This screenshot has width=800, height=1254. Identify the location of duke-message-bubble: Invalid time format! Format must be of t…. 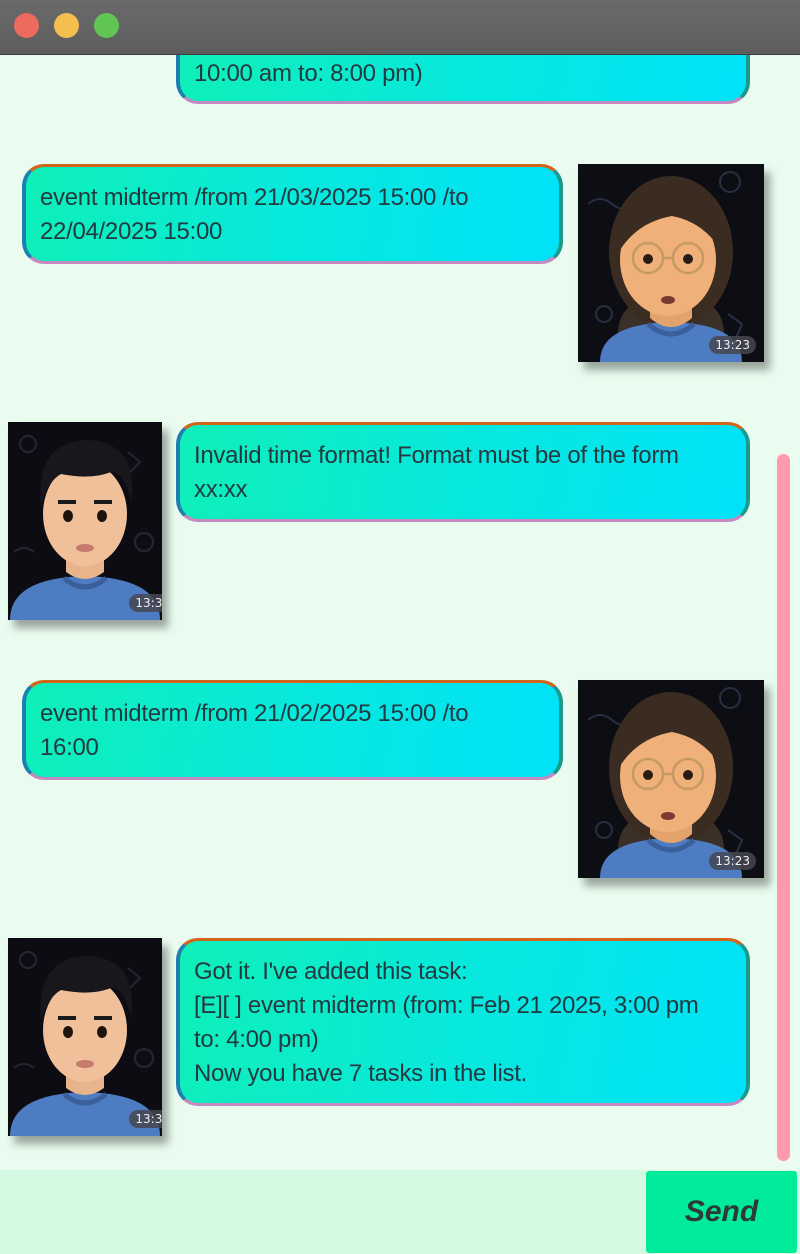
(463, 472).